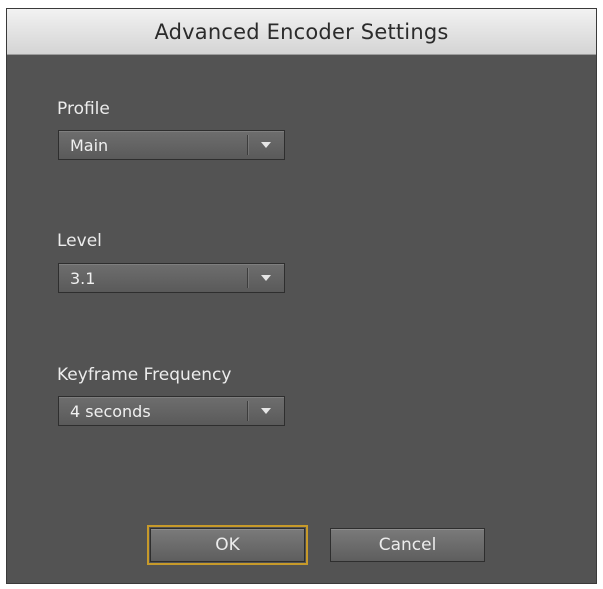  Describe the element at coordinates (83, 278) in the screenshot. I see `level-select-value: 3.1` at that location.